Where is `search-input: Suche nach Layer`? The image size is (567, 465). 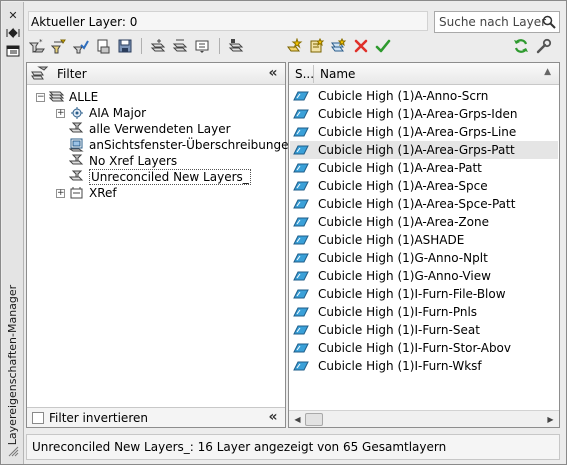
search-input: Suche nach Layer is located at coordinates (497, 22).